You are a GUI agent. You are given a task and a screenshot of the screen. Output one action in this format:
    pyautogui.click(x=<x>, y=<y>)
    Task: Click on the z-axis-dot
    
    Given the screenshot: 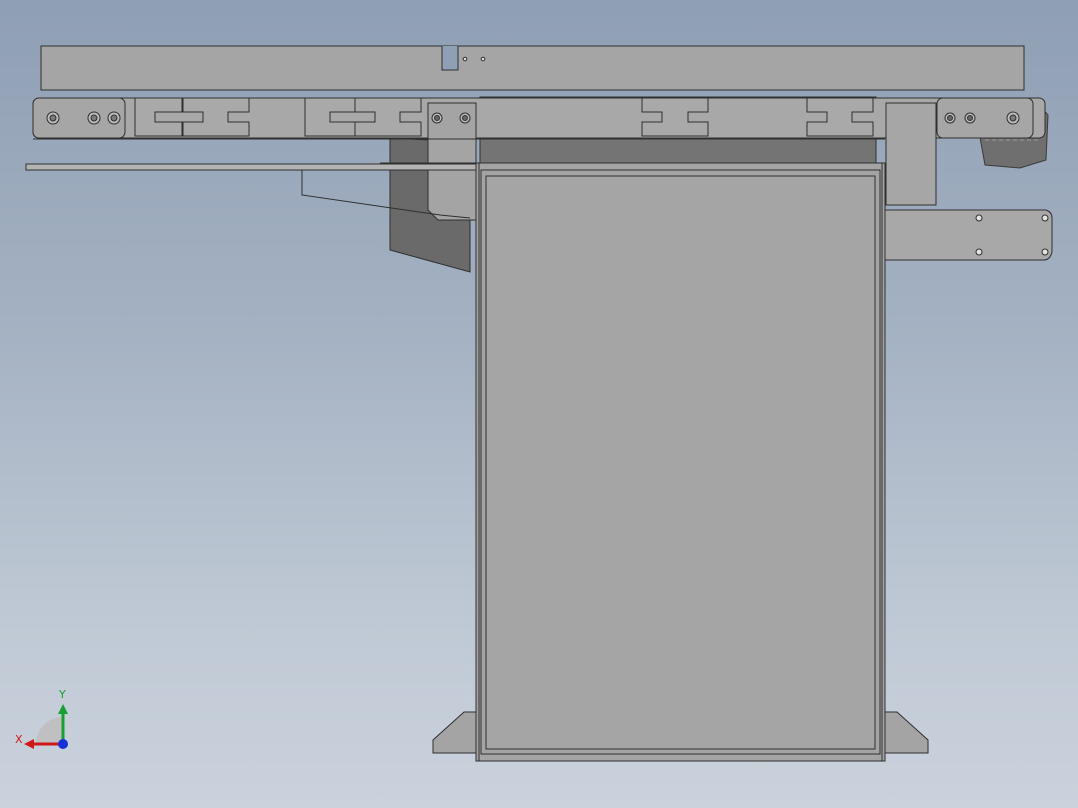 What is the action you would take?
    pyautogui.click(x=63, y=744)
    